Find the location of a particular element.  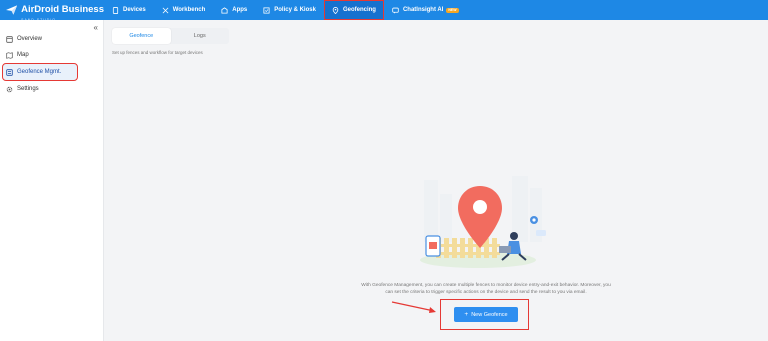

device-icon is located at coordinates (115, 10).